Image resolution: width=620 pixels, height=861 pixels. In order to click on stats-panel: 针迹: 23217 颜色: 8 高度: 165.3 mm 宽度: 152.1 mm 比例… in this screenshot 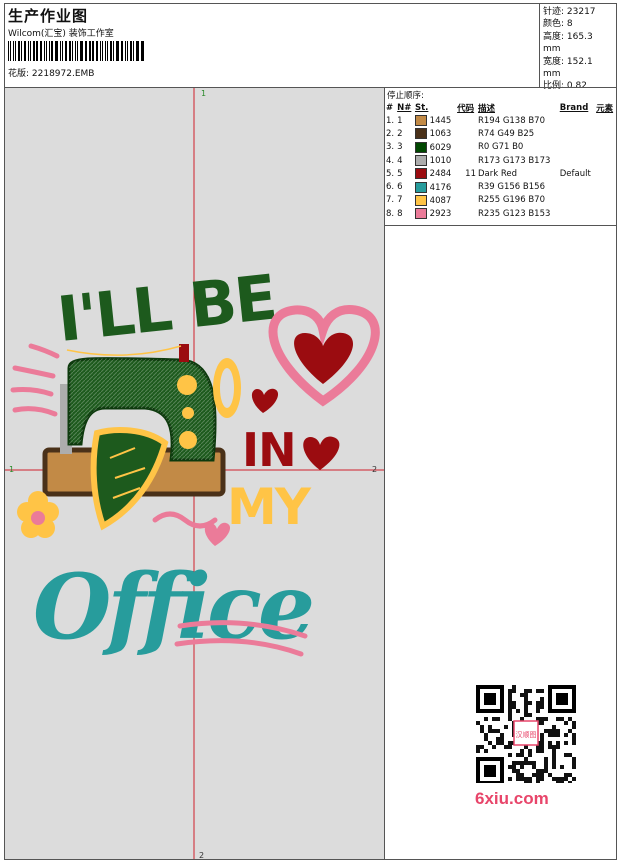, I will do `click(578, 47)`.